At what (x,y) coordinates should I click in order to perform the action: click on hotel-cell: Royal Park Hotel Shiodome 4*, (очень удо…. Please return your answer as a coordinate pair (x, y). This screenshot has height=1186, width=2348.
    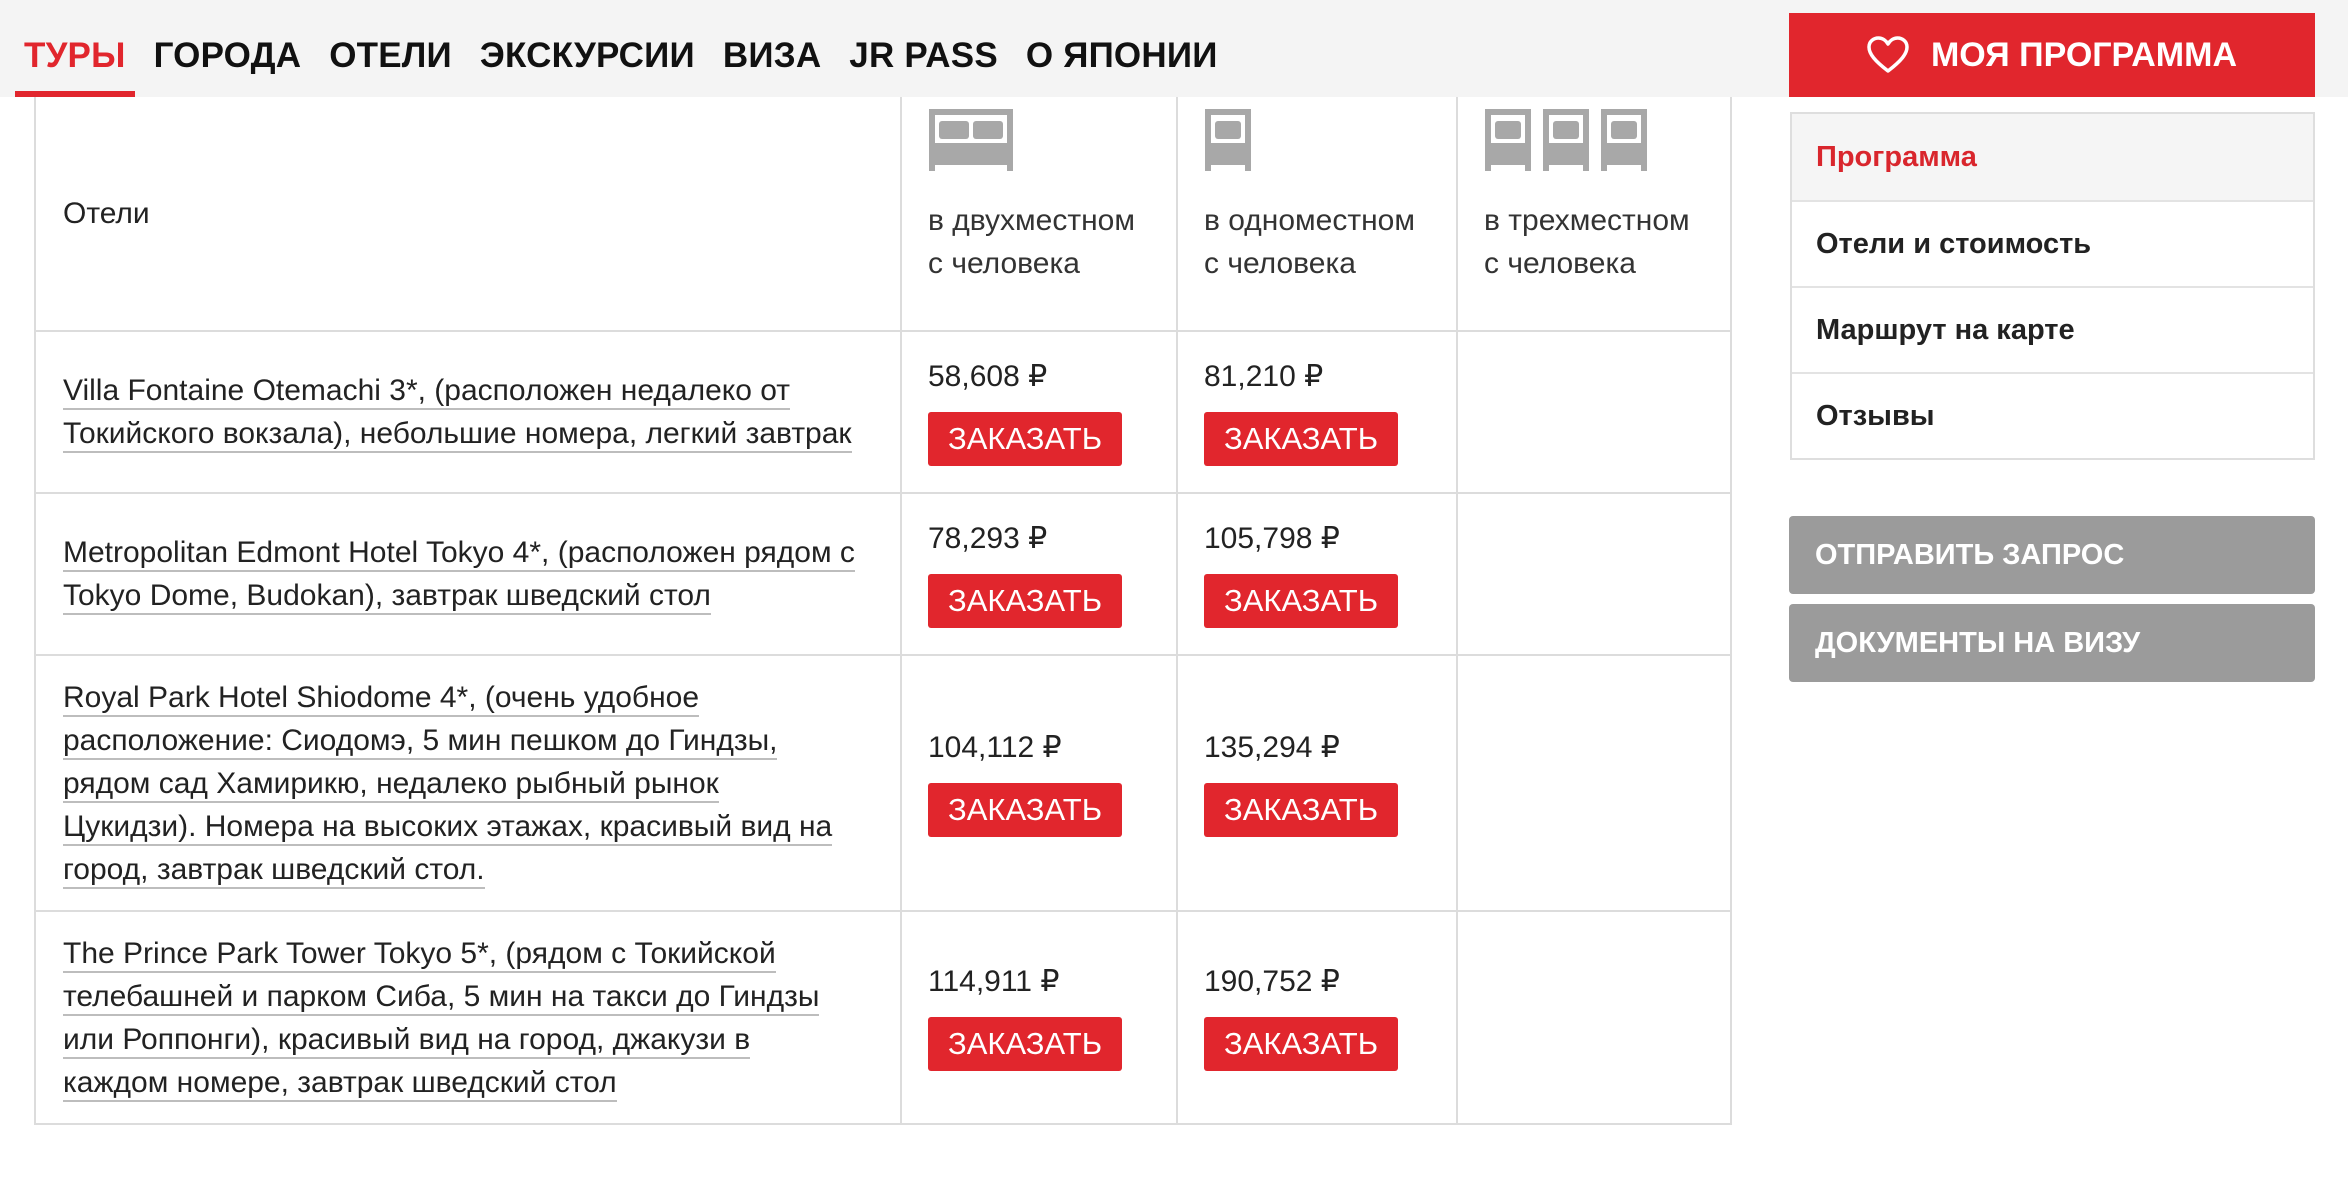
    Looking at the image, I should click on (468, 783).